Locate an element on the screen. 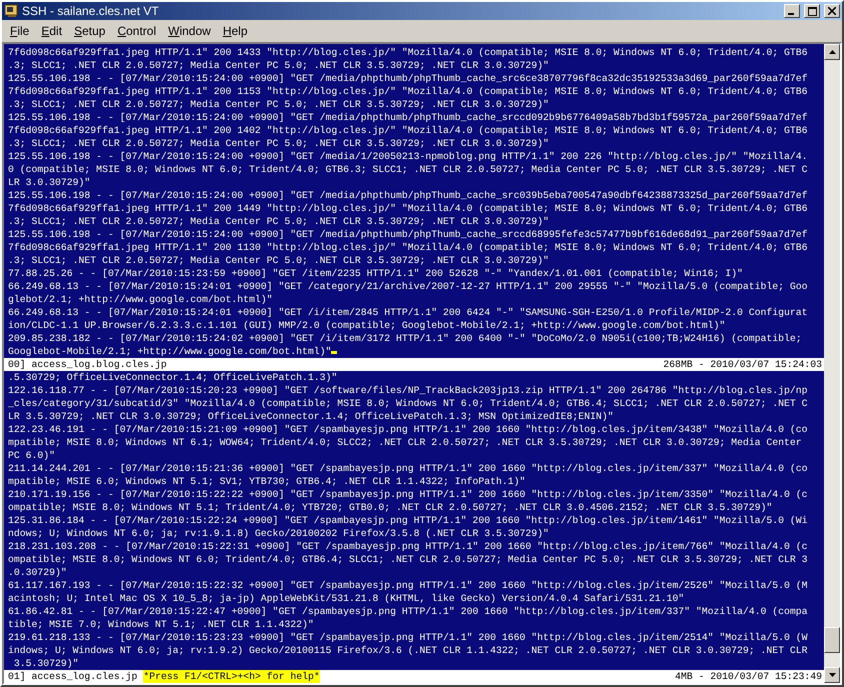  close-button is located at coordinates (832, 11).